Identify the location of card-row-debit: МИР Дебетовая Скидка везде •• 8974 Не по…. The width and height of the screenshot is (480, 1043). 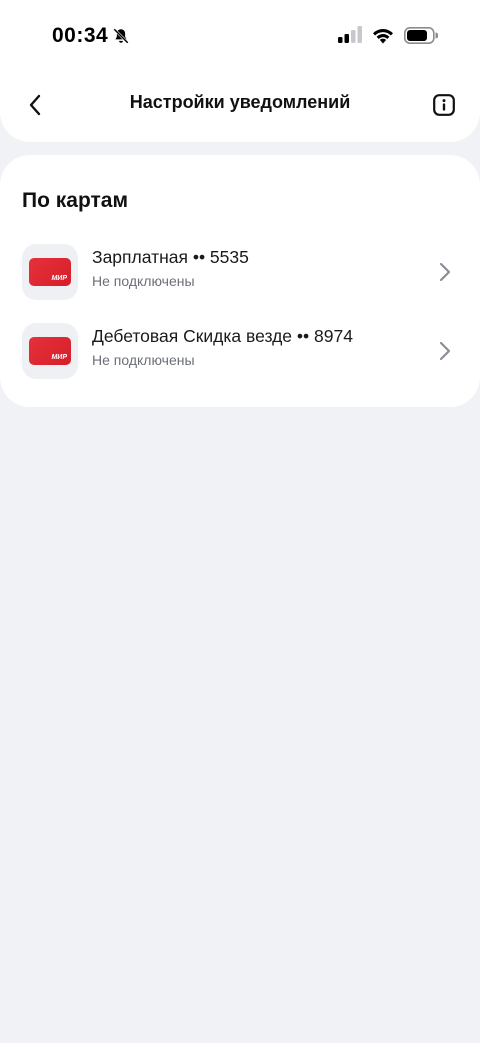
(240, 351).